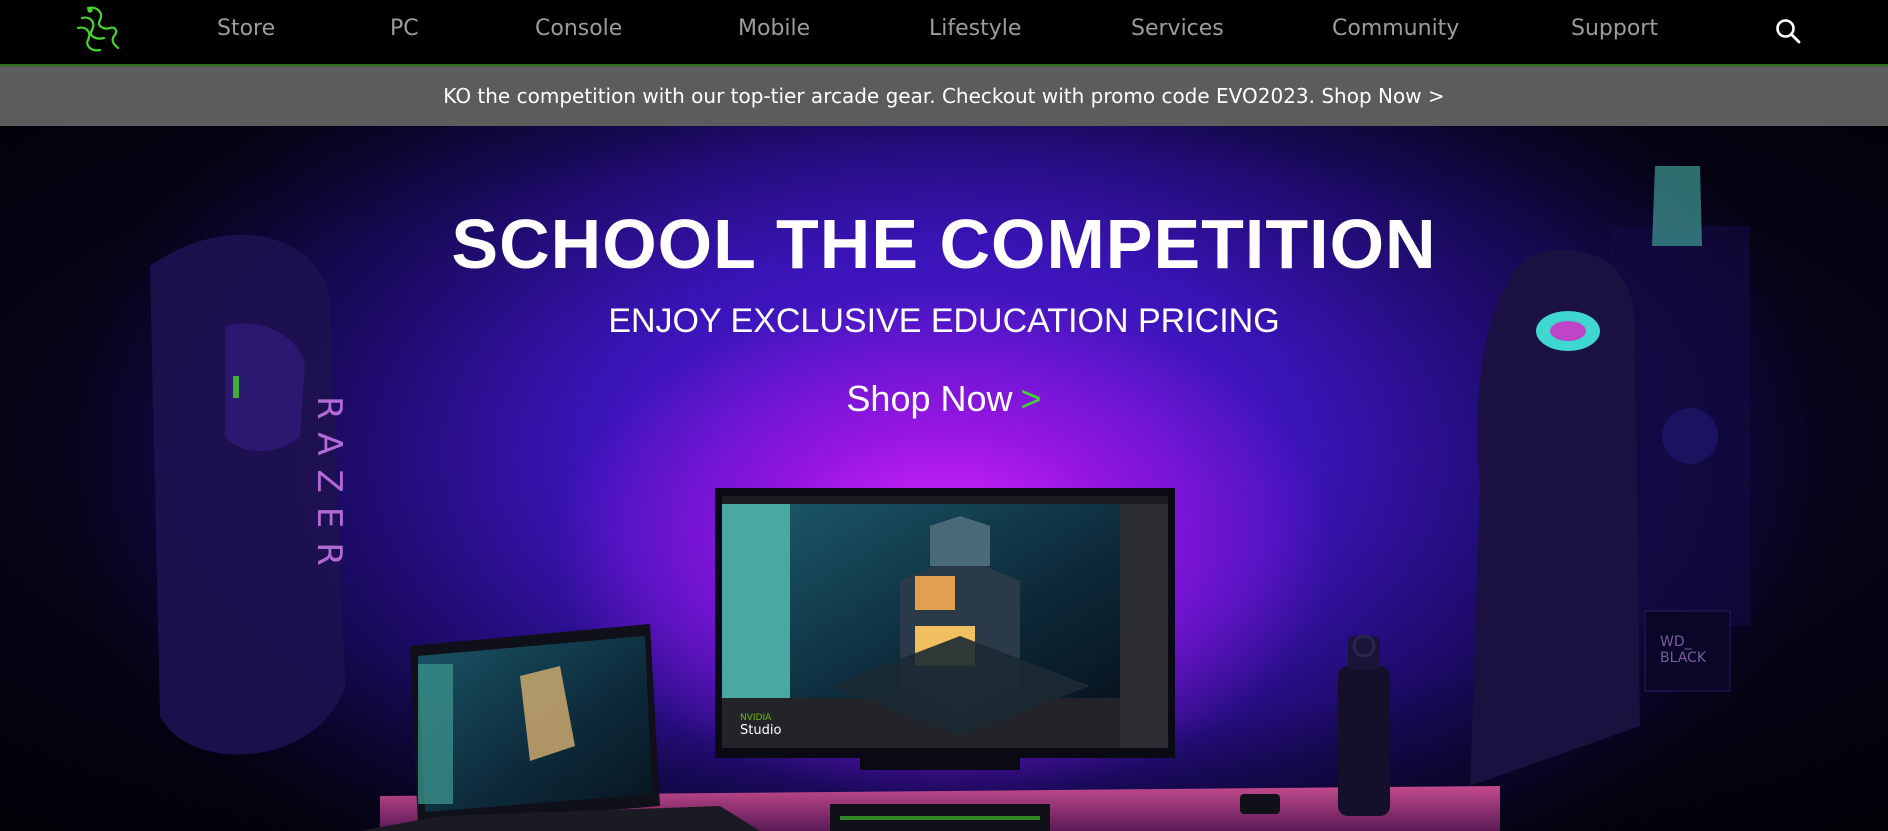 The image size is (1888, 831). What do you see at coordinates (1614, 29) in the screenshot?
I see `nav-support: Support` at bounding box center [1614, 29].